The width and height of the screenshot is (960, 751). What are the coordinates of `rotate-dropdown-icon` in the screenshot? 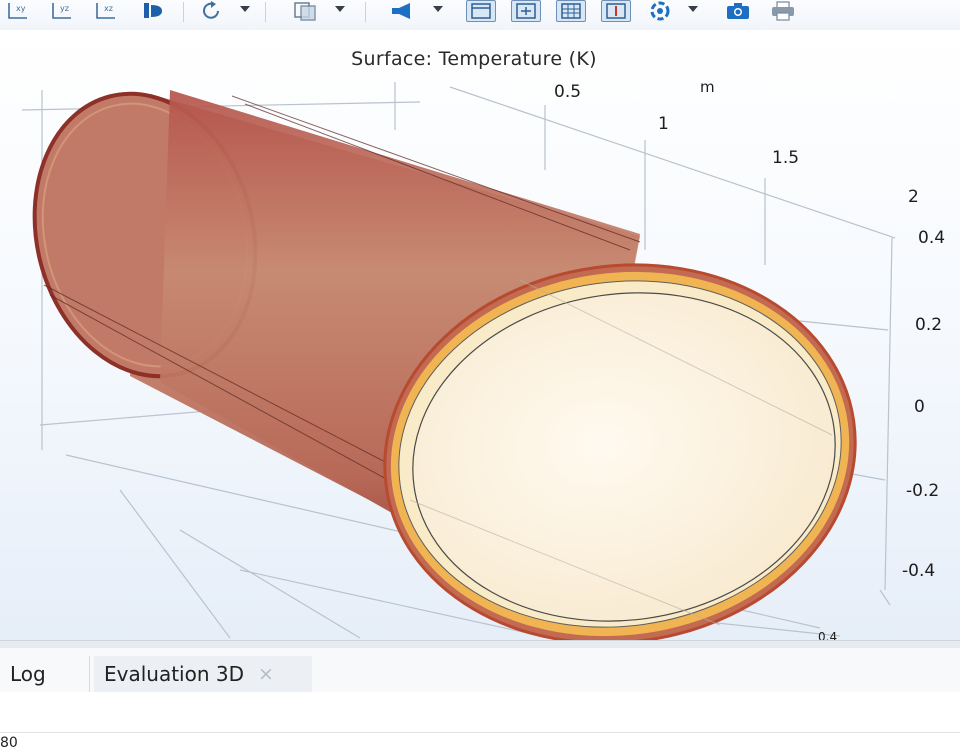 It's located at (245, 9).